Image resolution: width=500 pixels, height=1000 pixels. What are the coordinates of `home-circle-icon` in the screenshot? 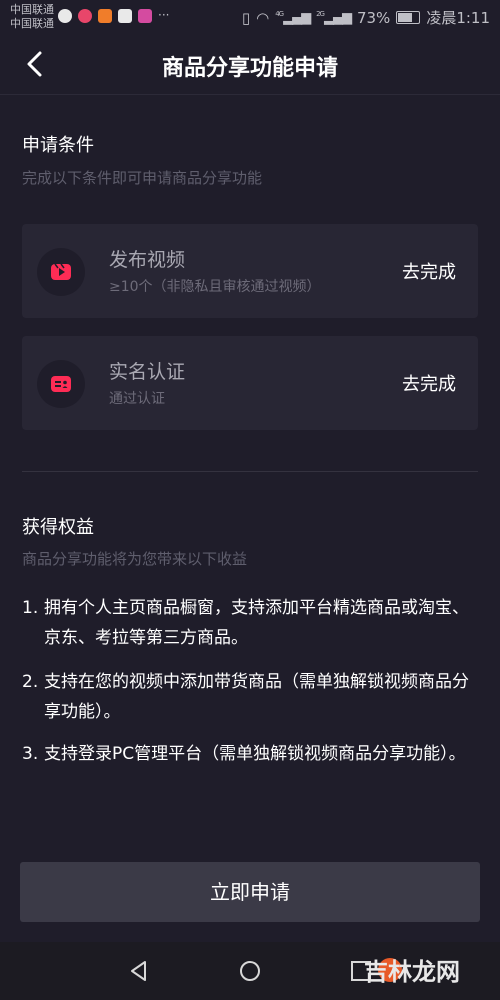 It's located at (250, 971).